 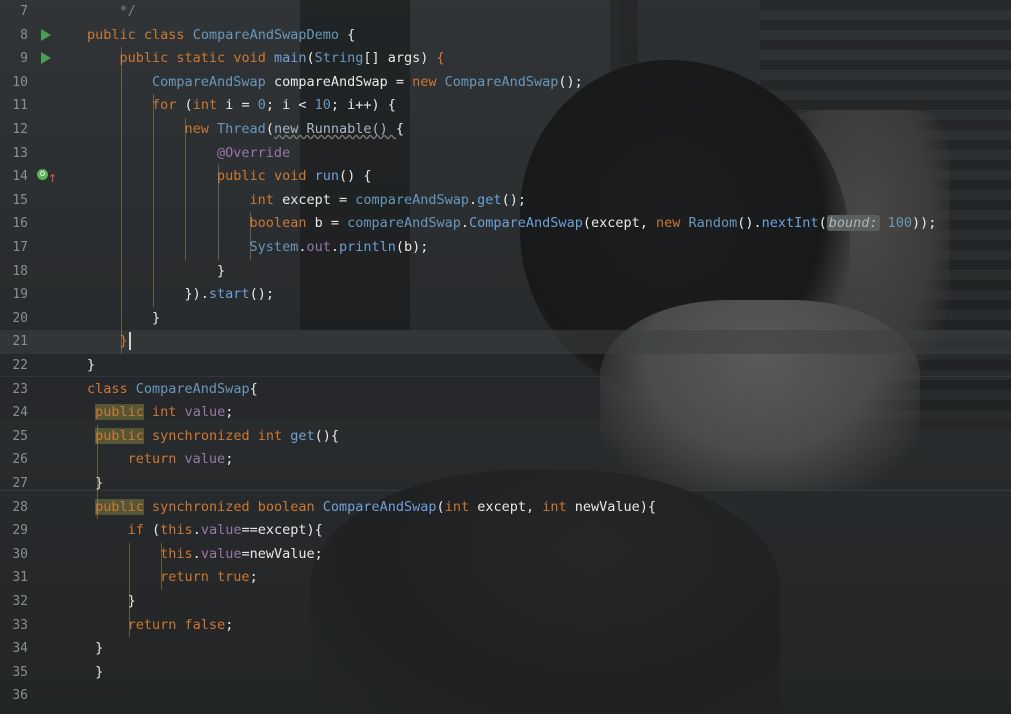 I want to click on code-token: =newValue;, so click(x=282, y=553).